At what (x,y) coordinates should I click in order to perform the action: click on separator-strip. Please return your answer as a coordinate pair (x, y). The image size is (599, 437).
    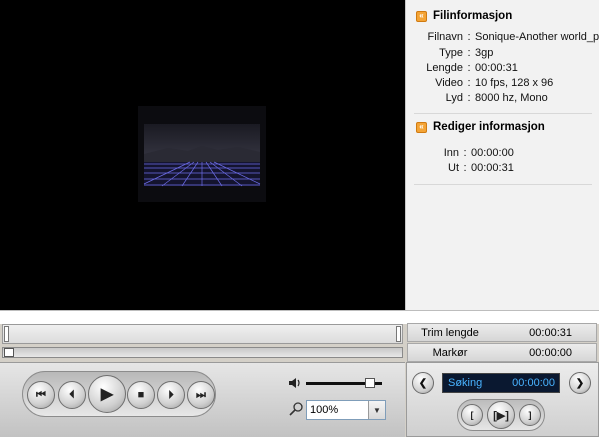
    Looking at the image, I should click on (299, 317).